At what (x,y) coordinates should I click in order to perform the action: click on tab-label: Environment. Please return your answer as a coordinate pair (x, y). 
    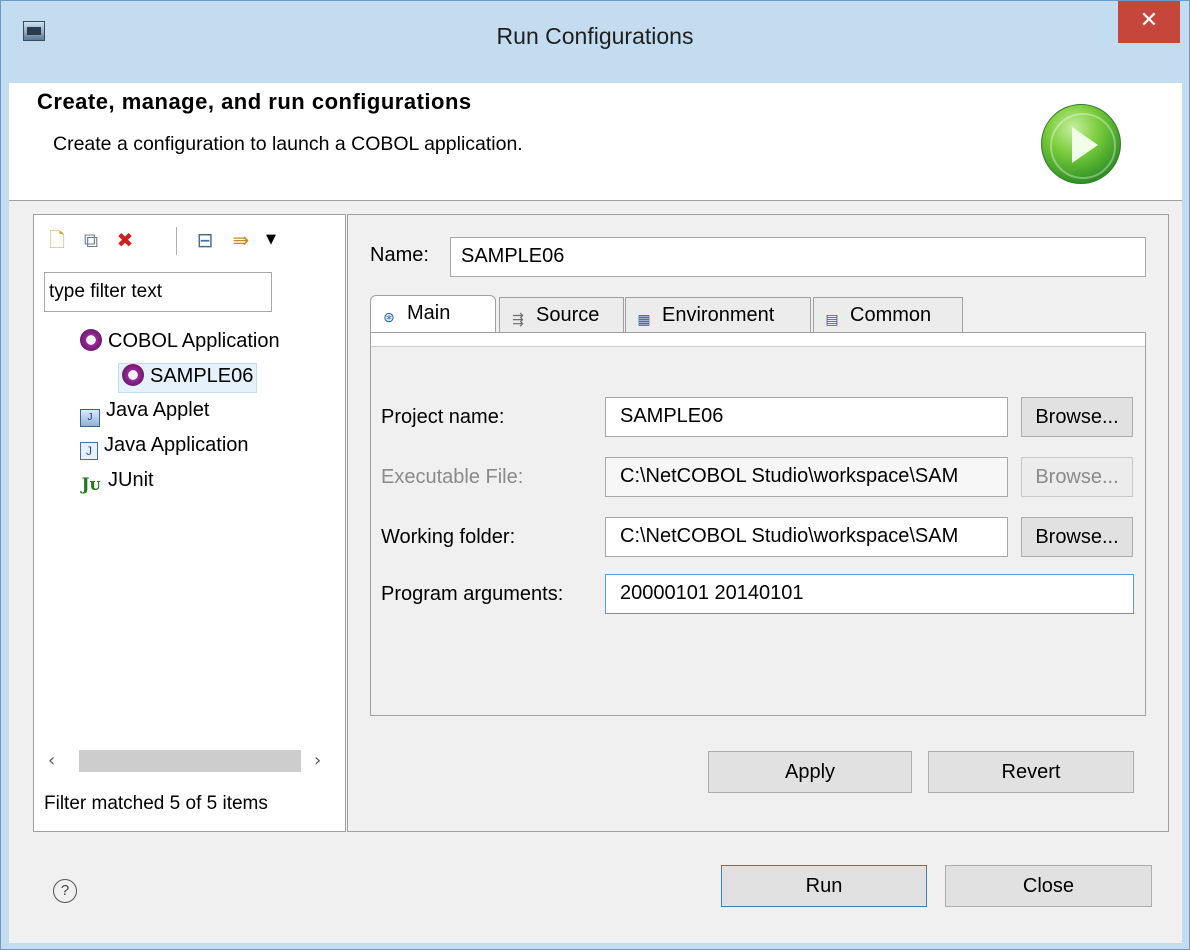
    Looking at the image, I should click on (718, 315).